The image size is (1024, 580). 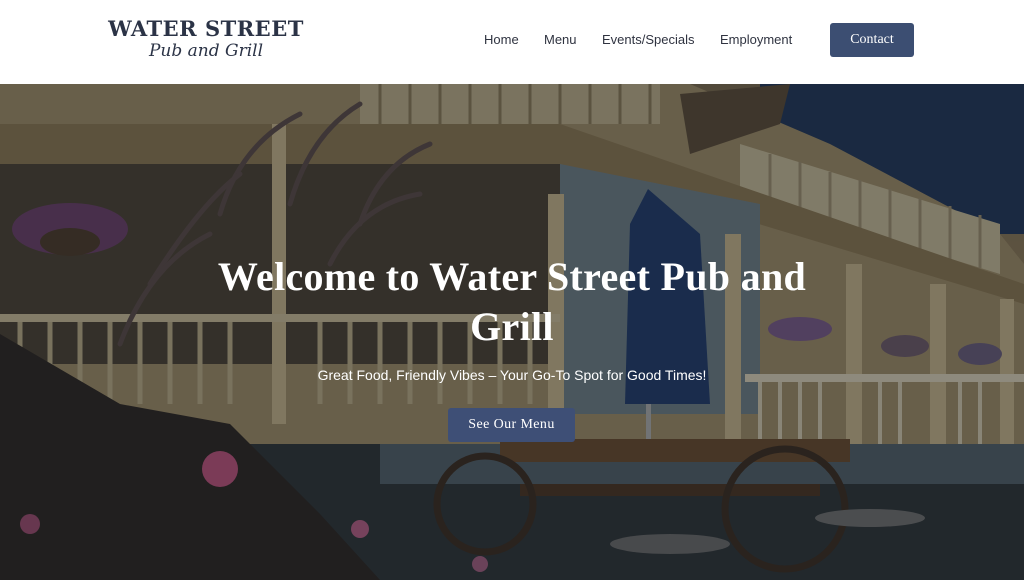 I want to click on nav-item-home: Home, so click(x=501, y=40).